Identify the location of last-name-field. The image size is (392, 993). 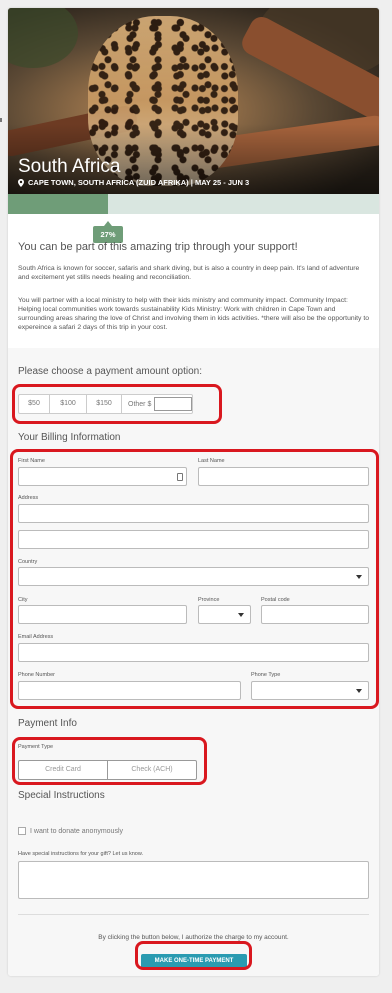
(283, 476).